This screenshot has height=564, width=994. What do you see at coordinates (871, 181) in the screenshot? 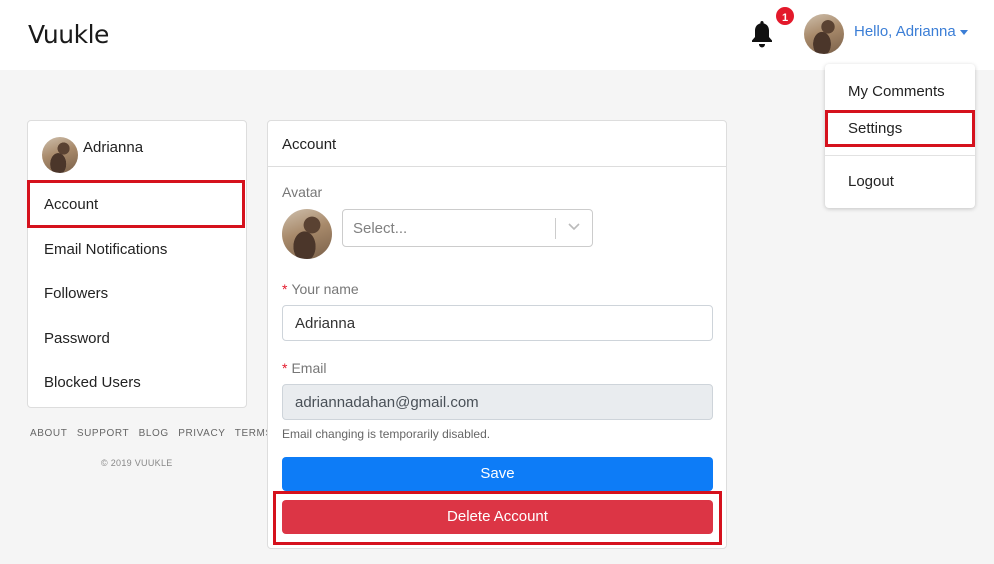
I see `menu-item-logout: Logout` at bounding box center [871, 181].